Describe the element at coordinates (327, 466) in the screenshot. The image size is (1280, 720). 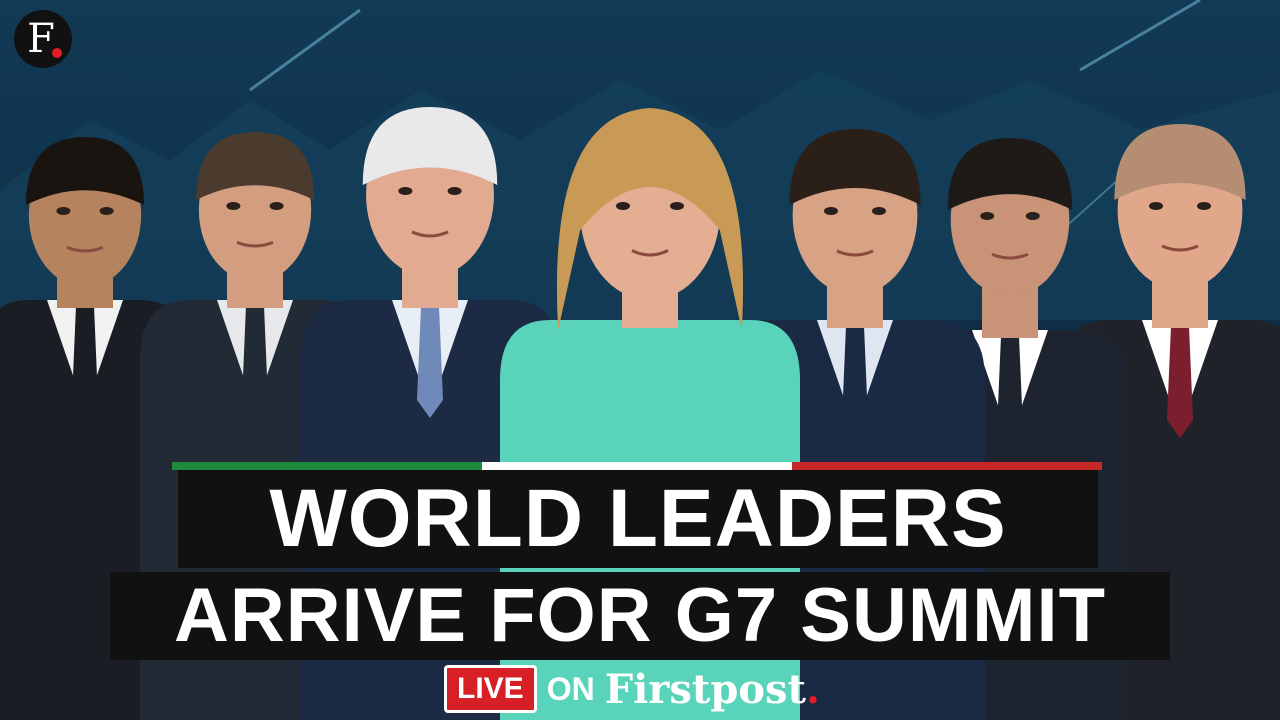
I see `flag-green-band` at that location.